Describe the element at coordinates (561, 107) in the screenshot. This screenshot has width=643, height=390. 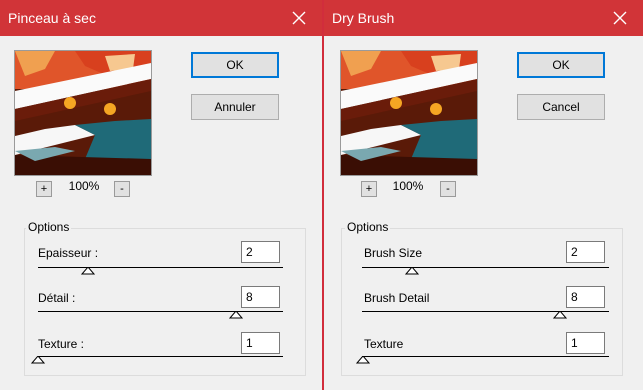
I see `cancel-button: Cancel` at that location.